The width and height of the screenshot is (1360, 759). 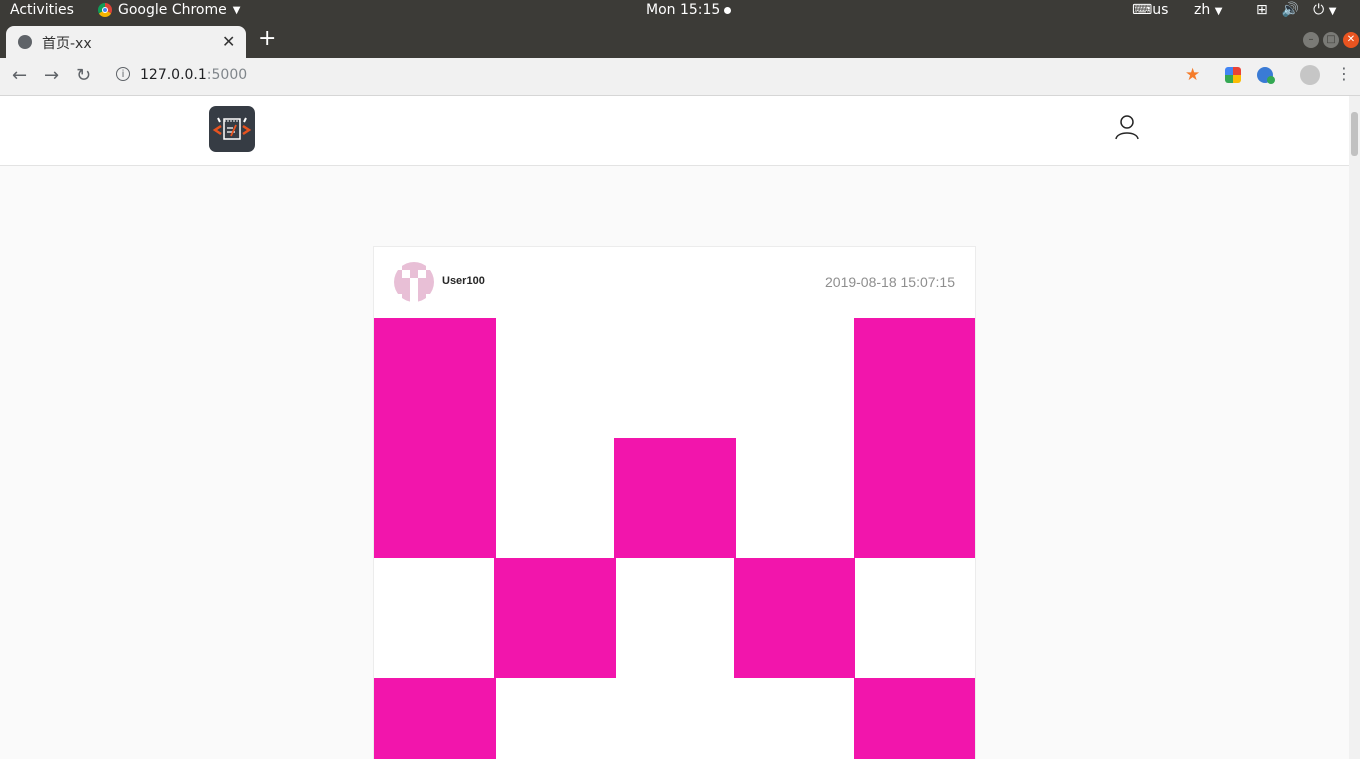 What do you see at coordinates (1127, 127) in the screenshot?
I see `user-profile-icon` at bounding box center [1127, 127].